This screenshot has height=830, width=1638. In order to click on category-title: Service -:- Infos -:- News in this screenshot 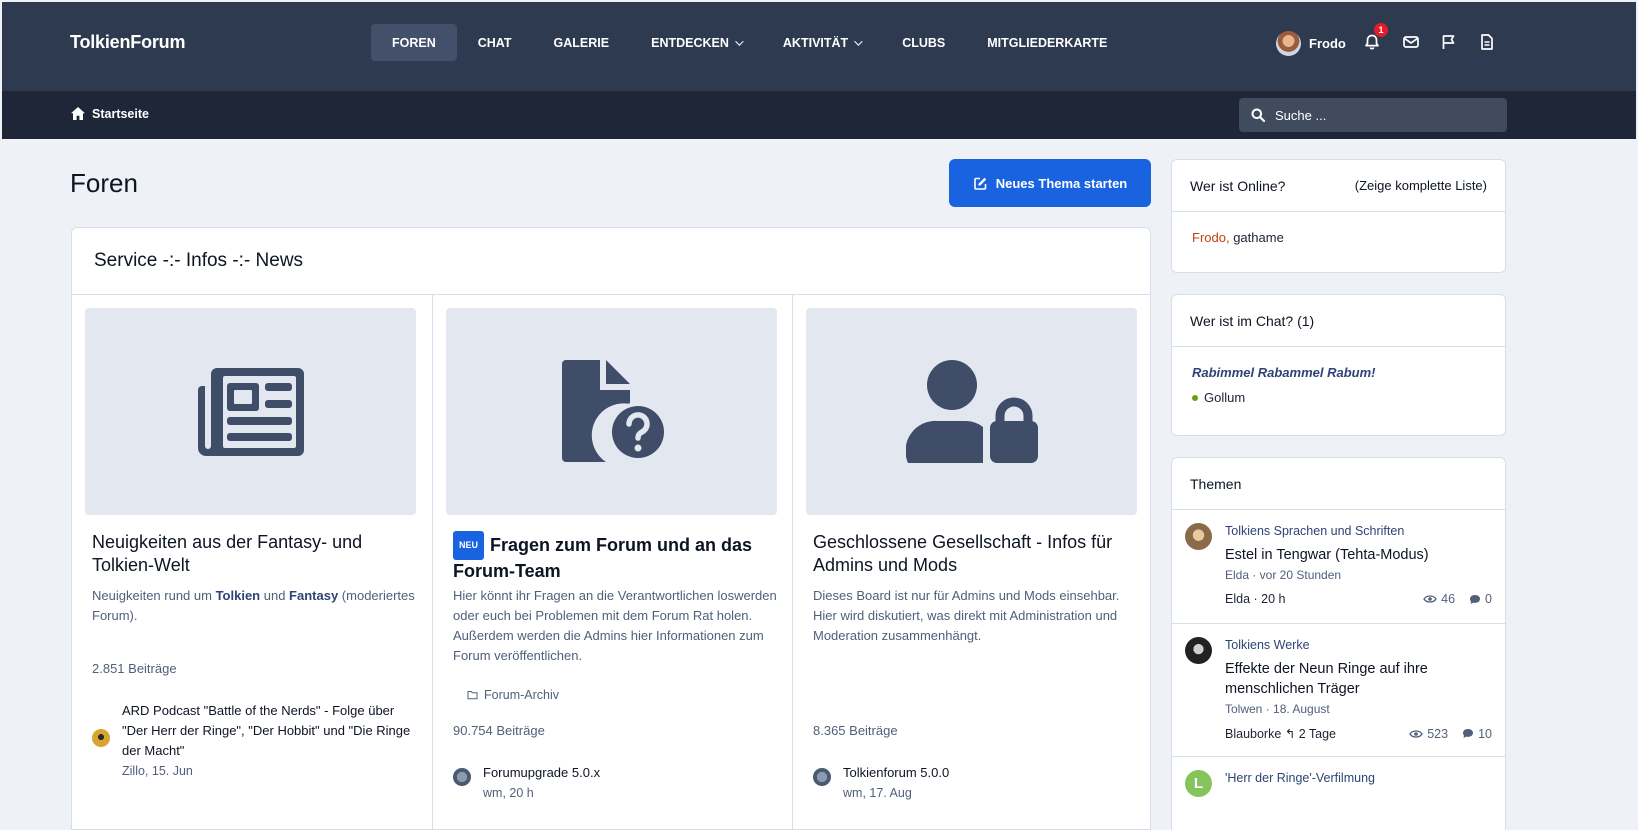, I will do `click(611, 261)`.